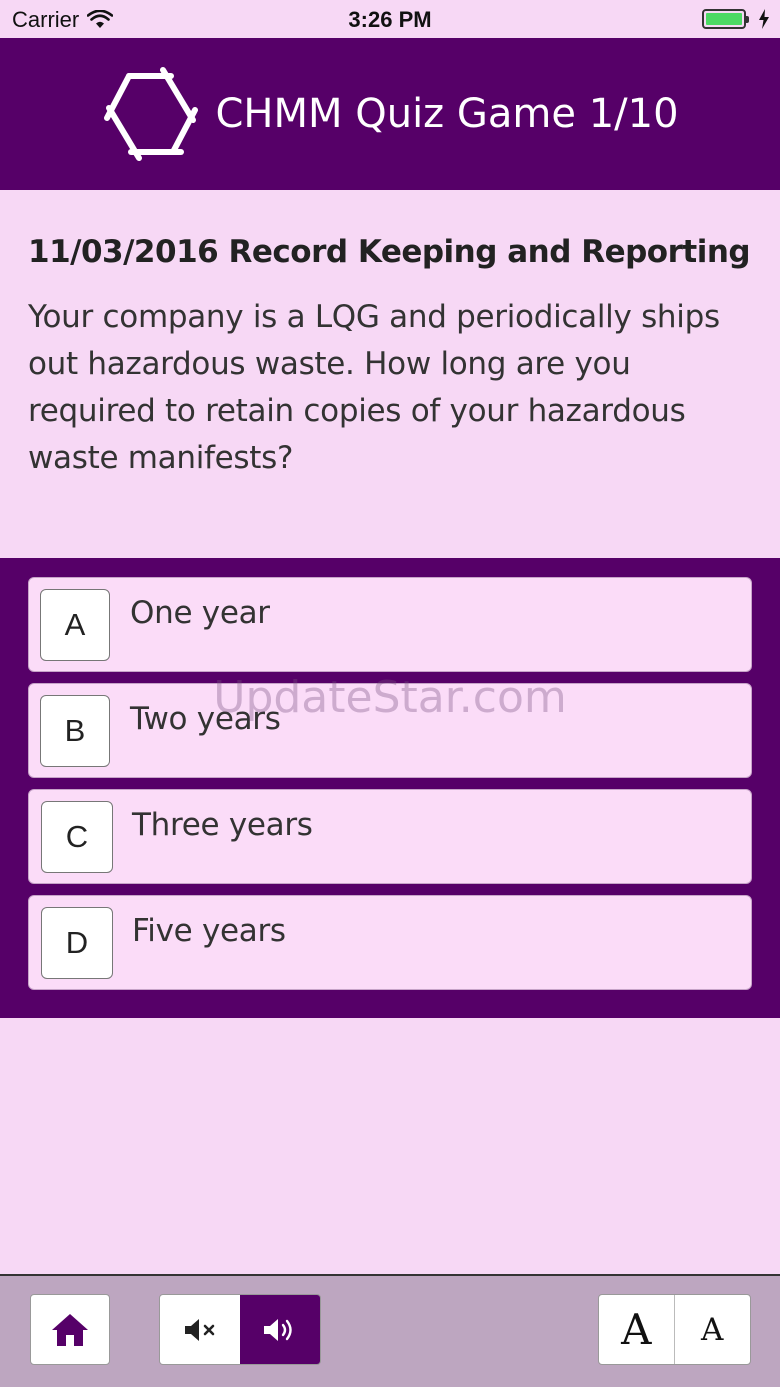  I want to click on answer-text-d: Five years, so click(209, 931).